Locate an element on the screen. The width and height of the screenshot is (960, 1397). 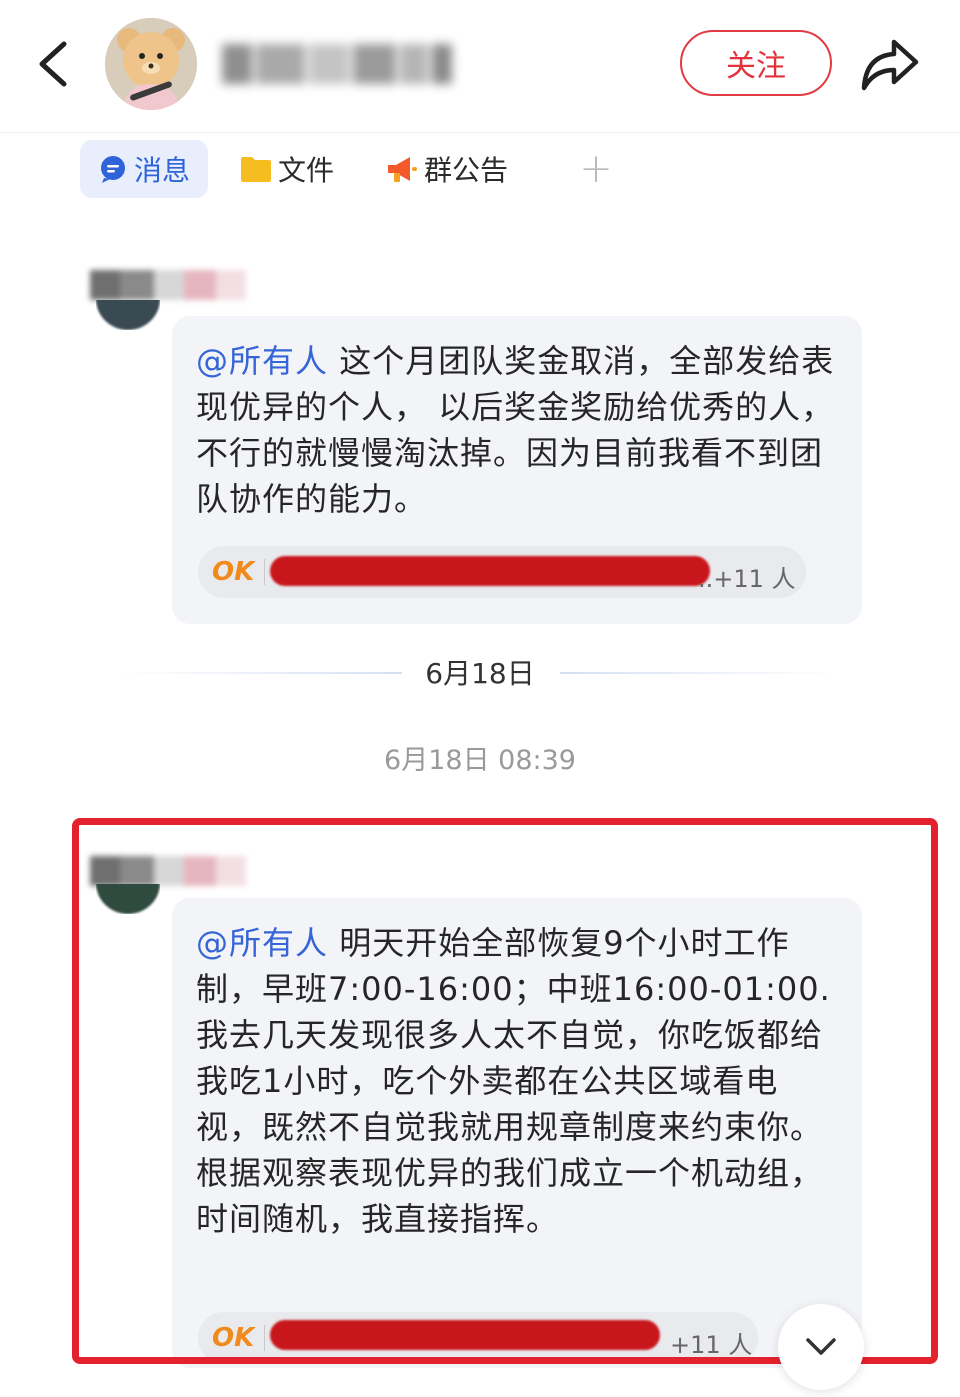
reaction-separator is located at coordinates (265, 572).